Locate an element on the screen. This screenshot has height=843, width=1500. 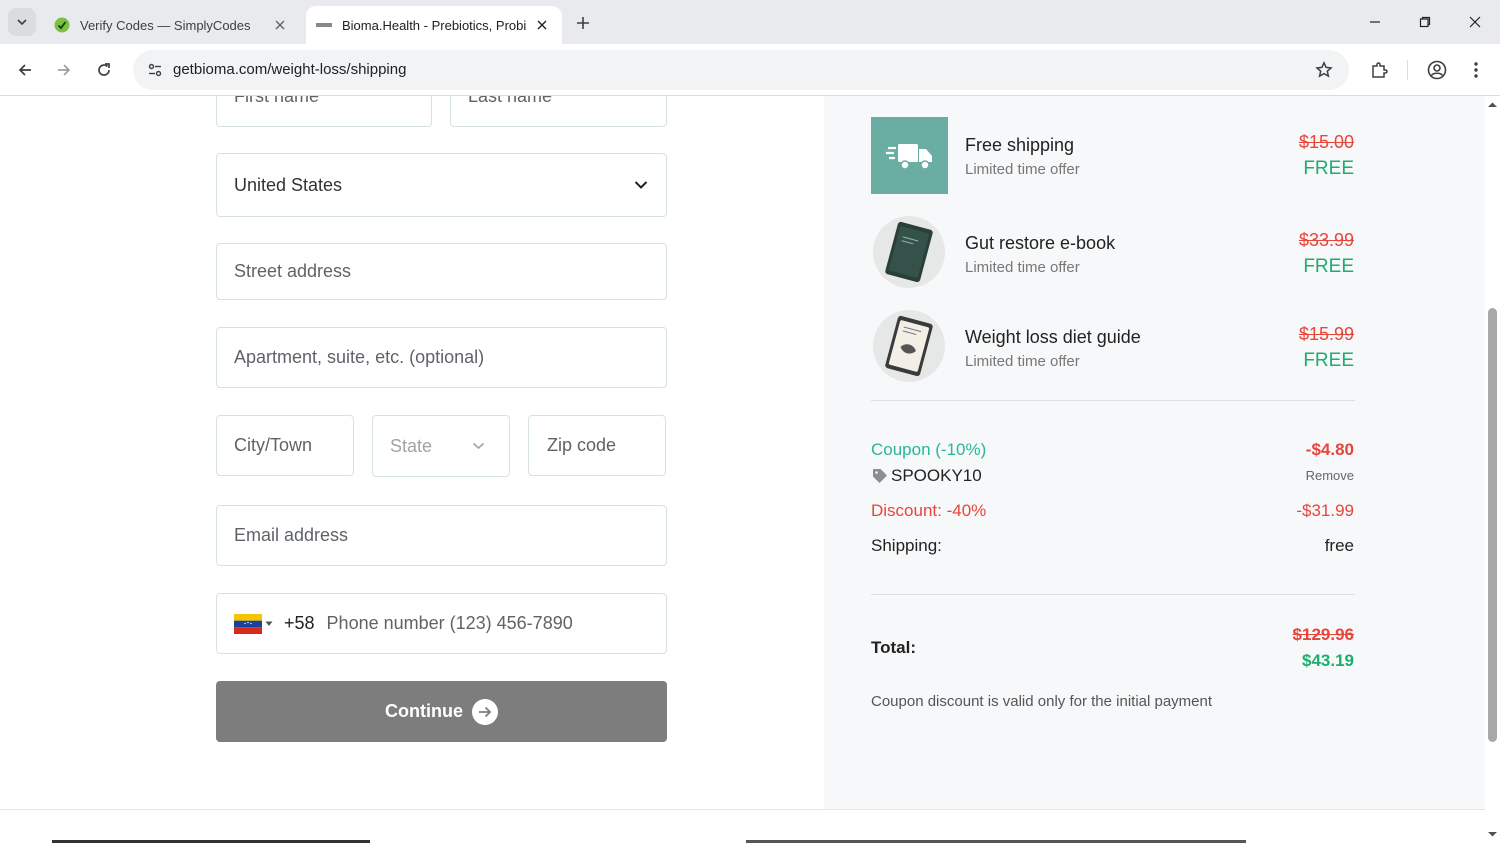
country-flag-selector is located at coordinates (253, 623).